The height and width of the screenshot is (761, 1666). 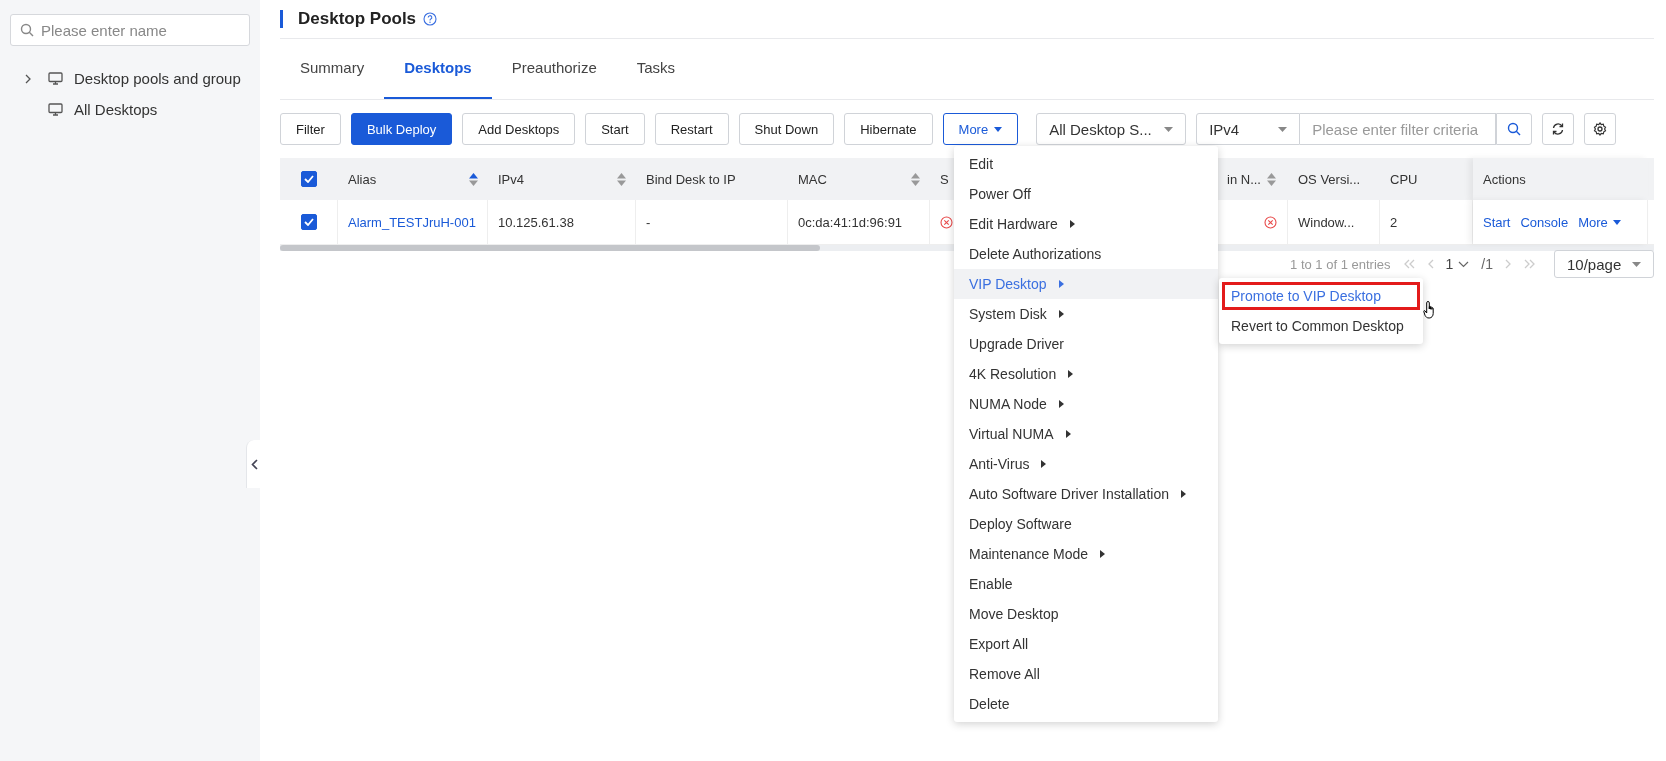 I want to click on table-cell: 2, so click(x=1394, y=222).